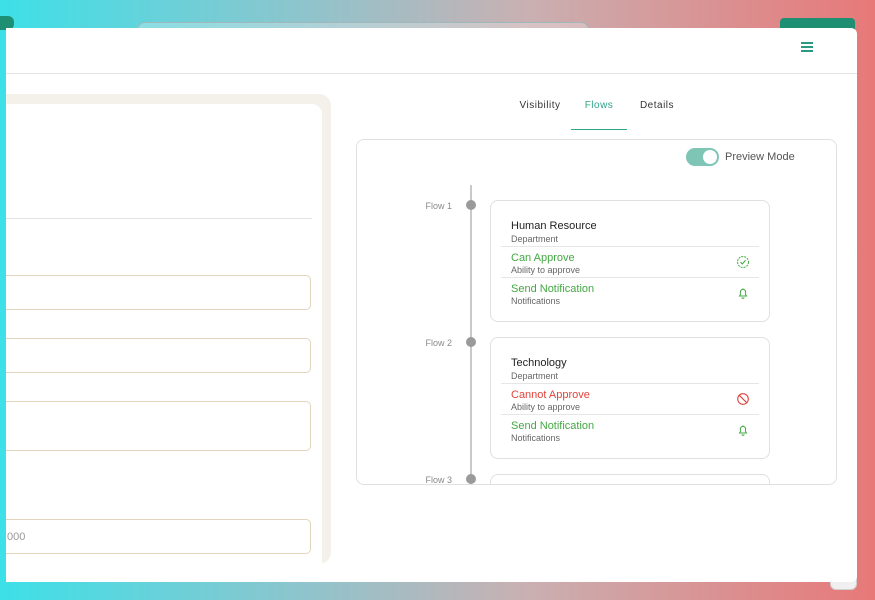  Describe the element at coordinates (743, 399) in the screenshot. I see `prohibited-icon` at that location.